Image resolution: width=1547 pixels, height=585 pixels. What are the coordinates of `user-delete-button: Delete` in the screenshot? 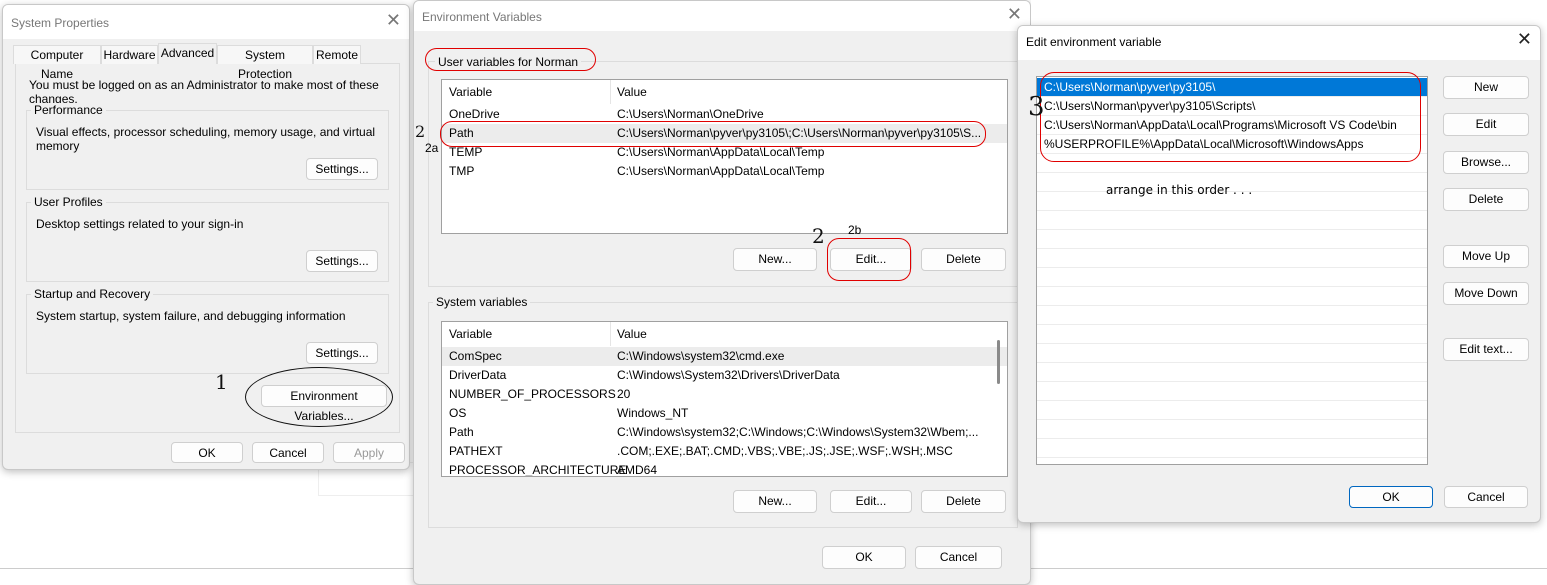 It's located at (963, 259).